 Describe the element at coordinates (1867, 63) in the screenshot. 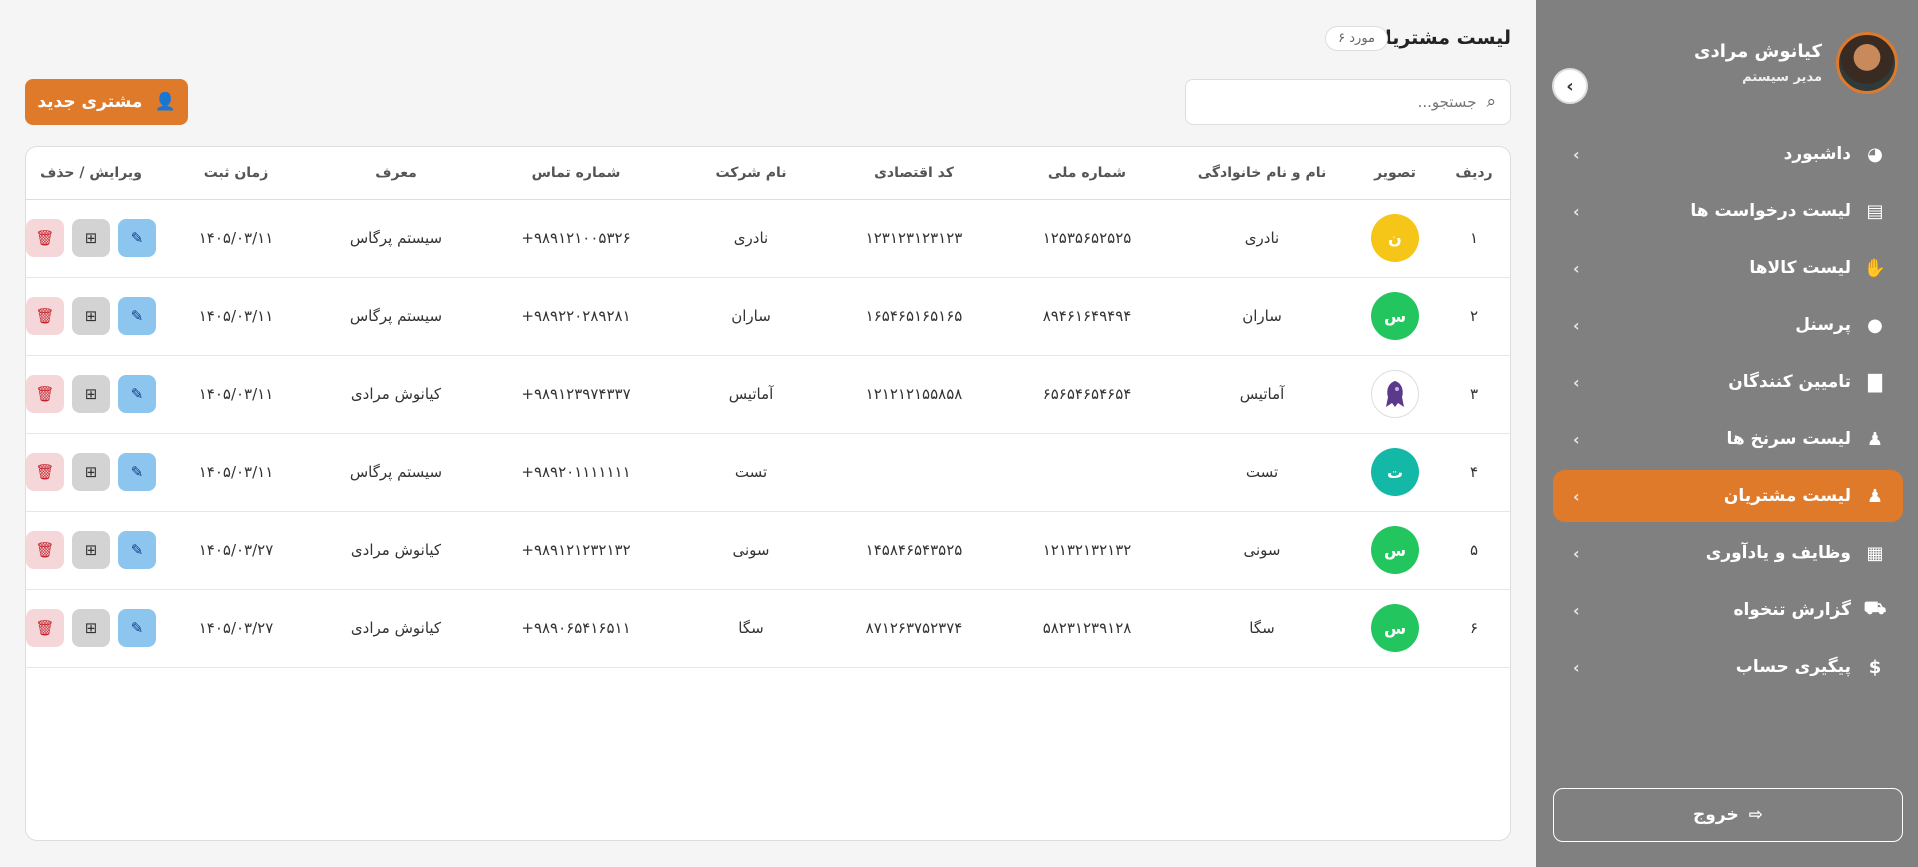

I see `avatar` at that location.